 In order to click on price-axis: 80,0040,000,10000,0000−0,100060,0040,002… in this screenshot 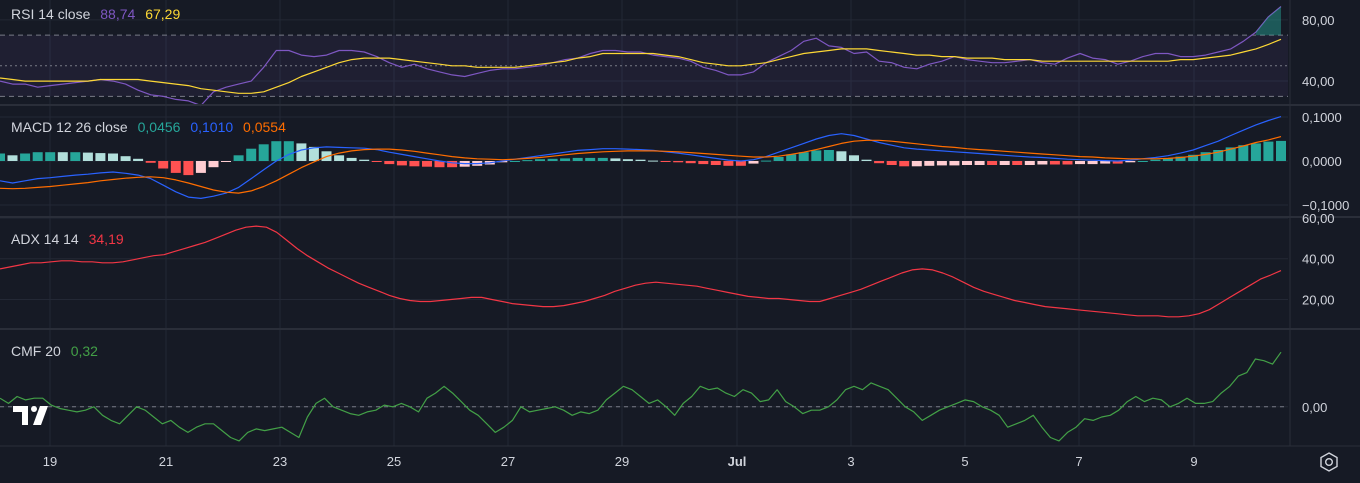, I will do `click(1319, 223)`.